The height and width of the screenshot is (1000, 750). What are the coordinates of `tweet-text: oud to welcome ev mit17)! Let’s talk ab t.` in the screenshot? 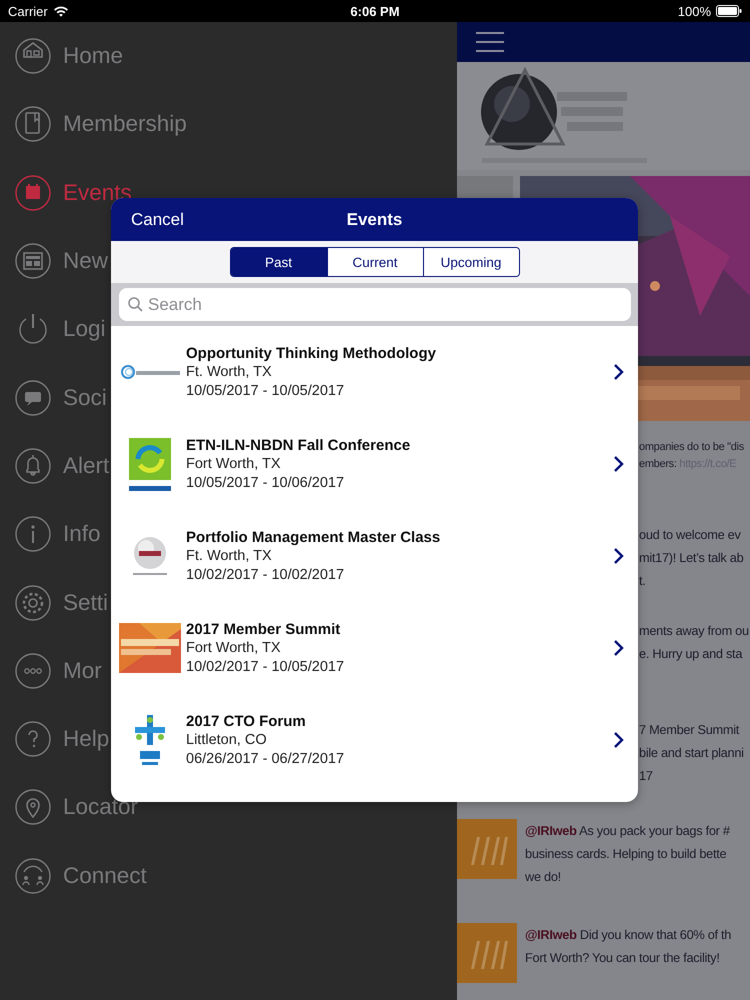 It's located at (691, 558).